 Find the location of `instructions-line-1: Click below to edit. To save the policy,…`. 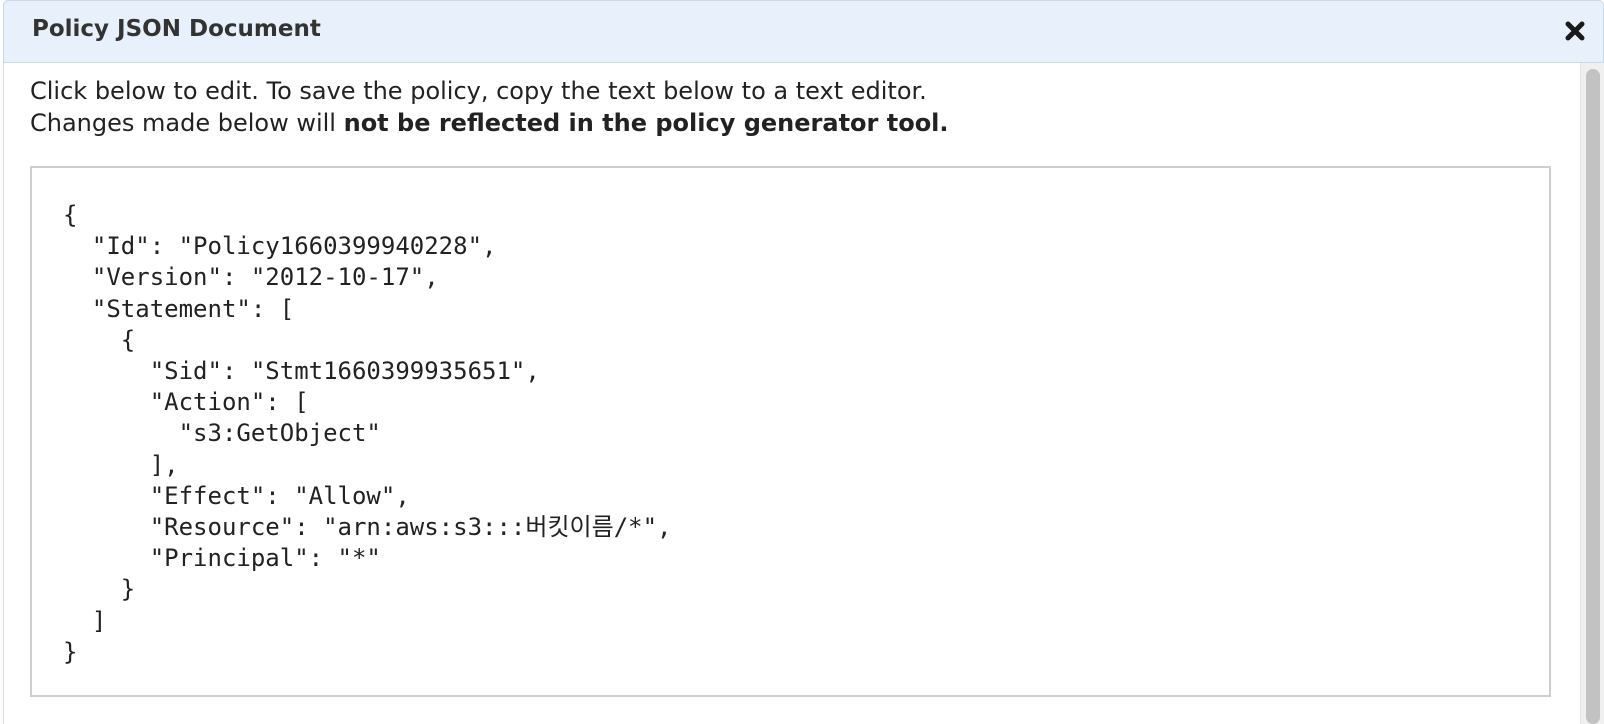

instructions-line-1: Click below to edit. To save the policy,… is located at coordinates (478, 91).